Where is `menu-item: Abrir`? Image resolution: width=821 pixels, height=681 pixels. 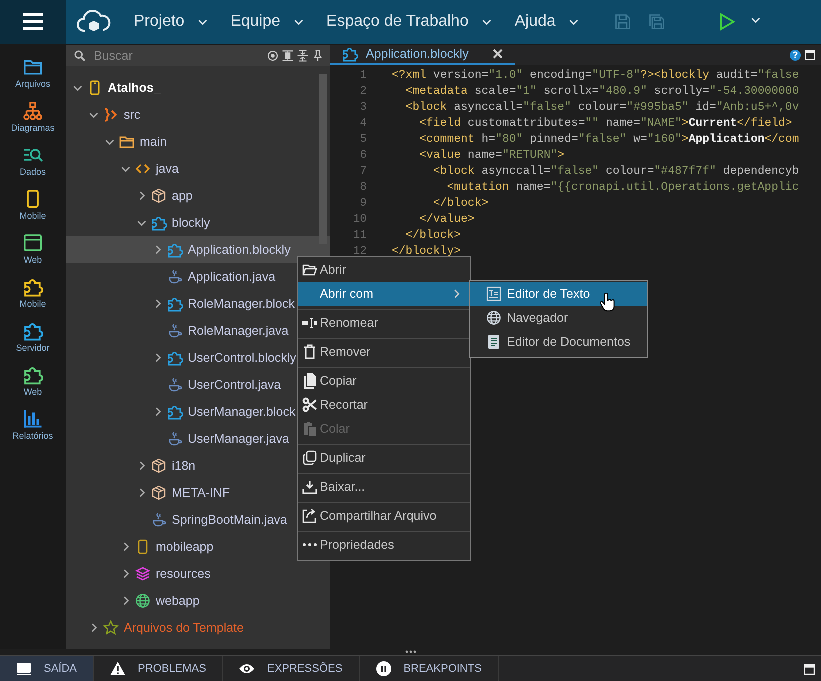
menu-item: Abrir is located at coordinates (391, 270).